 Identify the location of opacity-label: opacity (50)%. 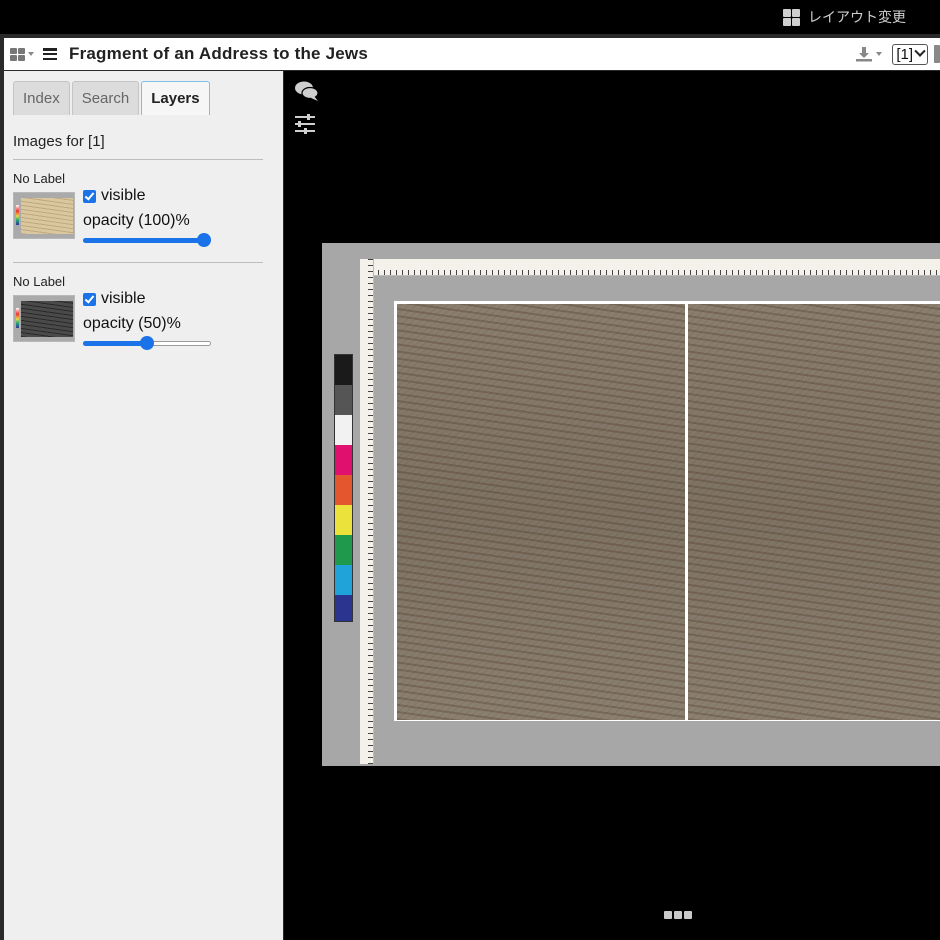
(132, 323).